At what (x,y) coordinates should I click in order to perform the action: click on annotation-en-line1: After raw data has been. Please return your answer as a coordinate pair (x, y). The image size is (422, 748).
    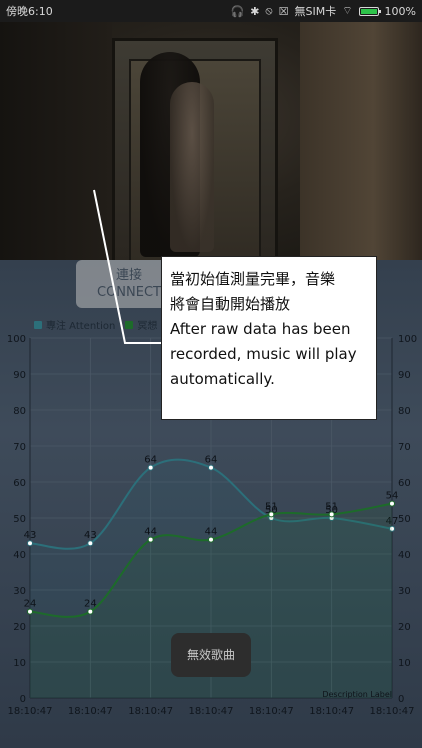
    Looking at the image, I should click on (260, 329).